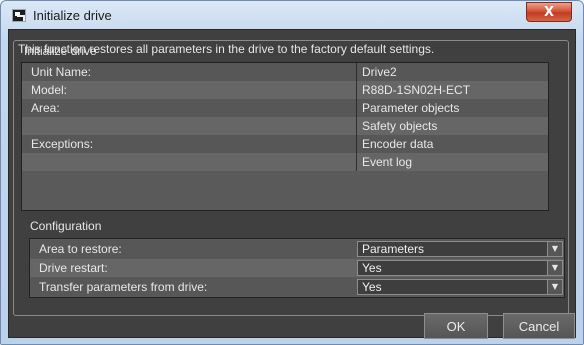  What do you see at coordinates (549, 12) in the screenshot?
I see `close-button: X` at bounding box center [549, 12].